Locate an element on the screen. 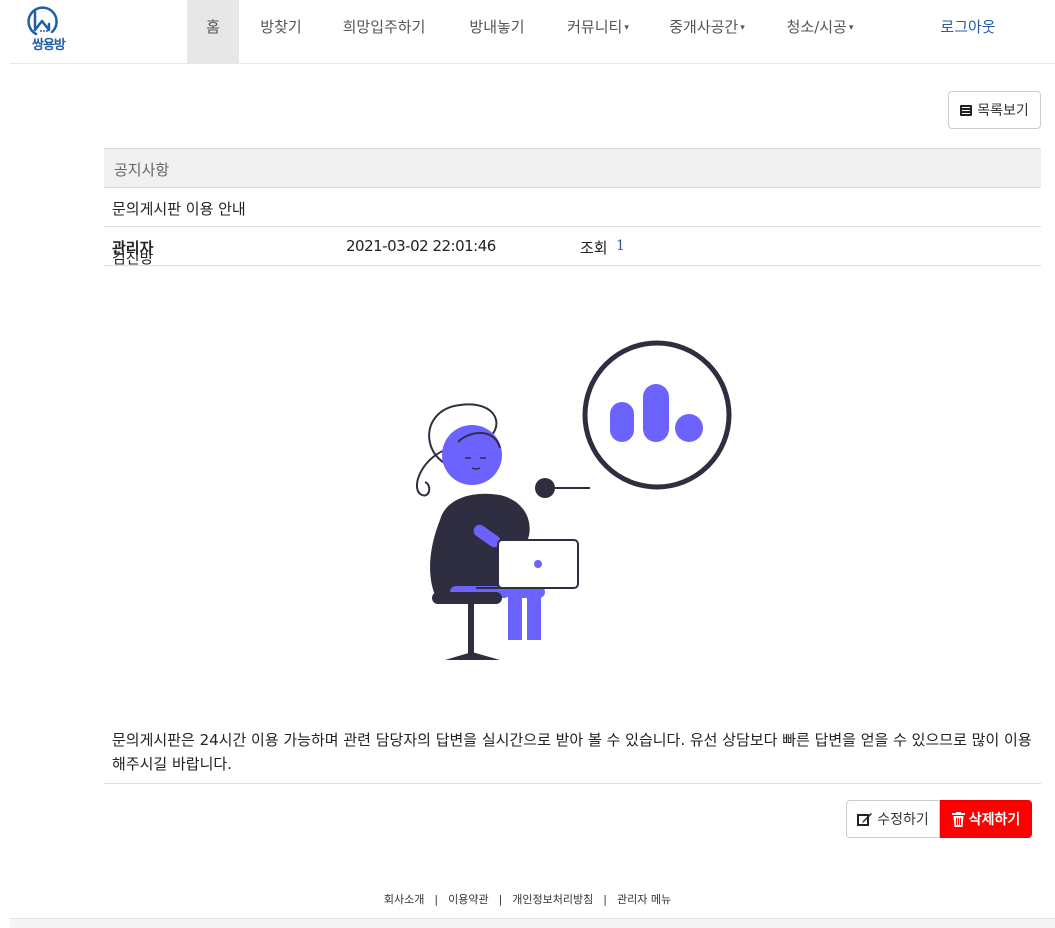 Image resolution: width=1055 pixels, height=928 pixels. edit-button: 수정하기 is located at coordinates (893, 819).